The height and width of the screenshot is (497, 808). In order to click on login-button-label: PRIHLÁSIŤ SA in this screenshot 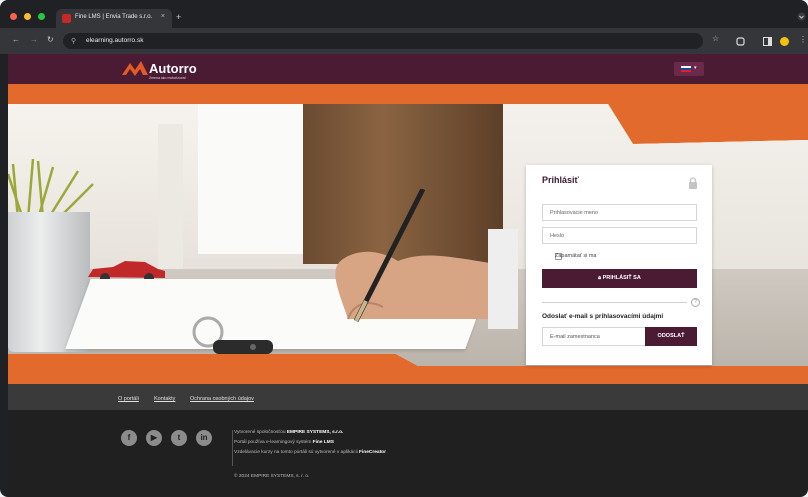, I will do `click(621, 278)`.